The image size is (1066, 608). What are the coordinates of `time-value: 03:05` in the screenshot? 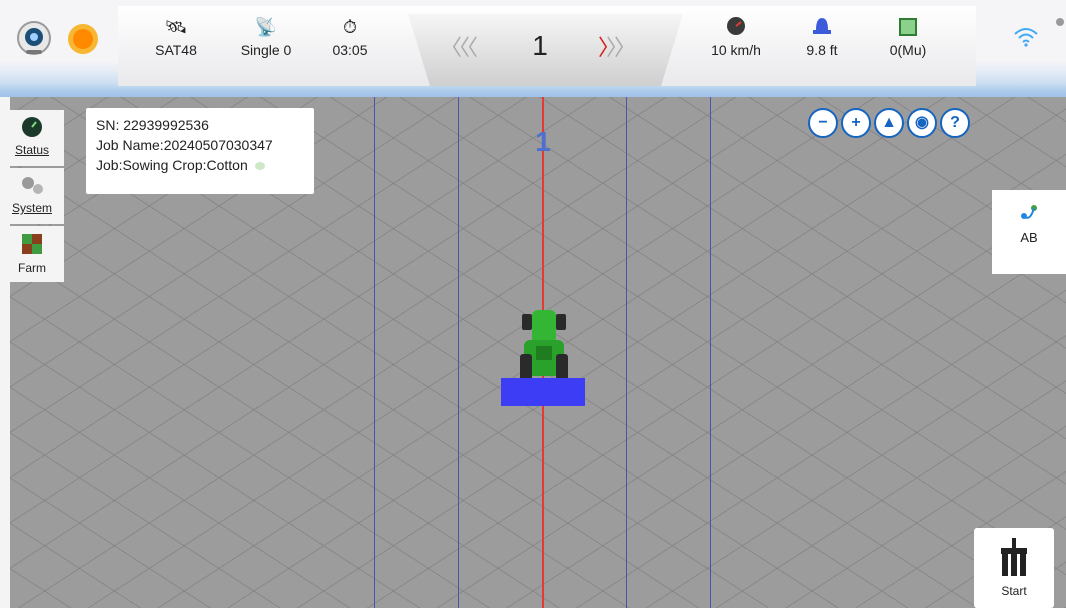 It's located at (350, 50).